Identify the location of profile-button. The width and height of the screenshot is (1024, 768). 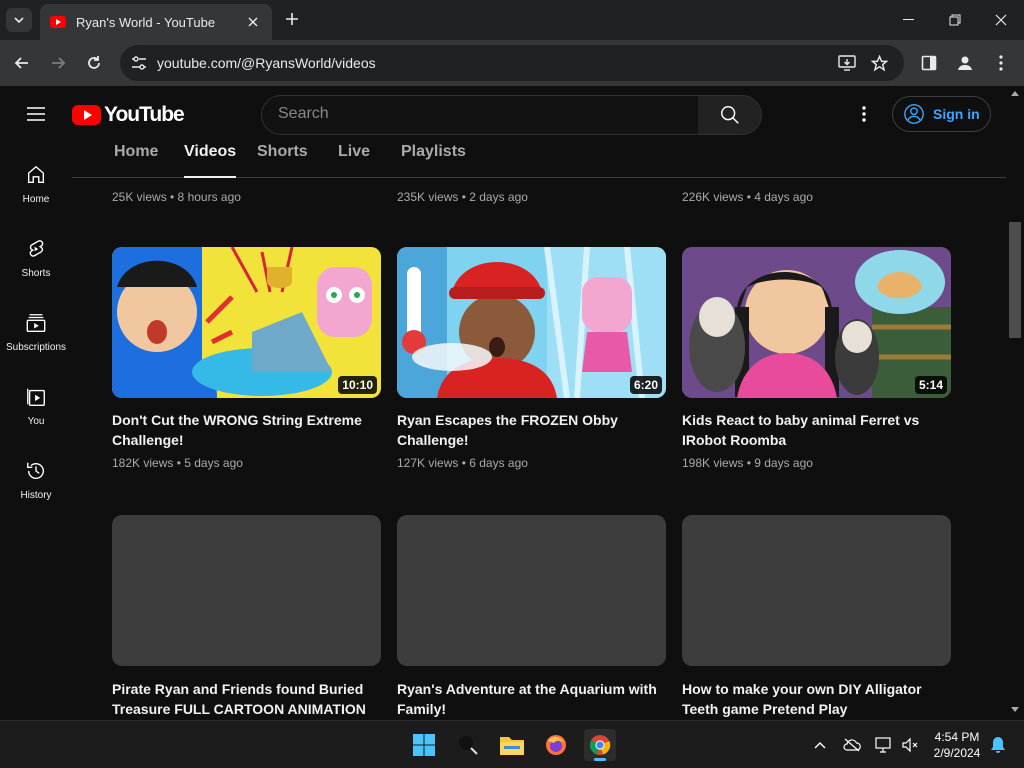
(965, 63).